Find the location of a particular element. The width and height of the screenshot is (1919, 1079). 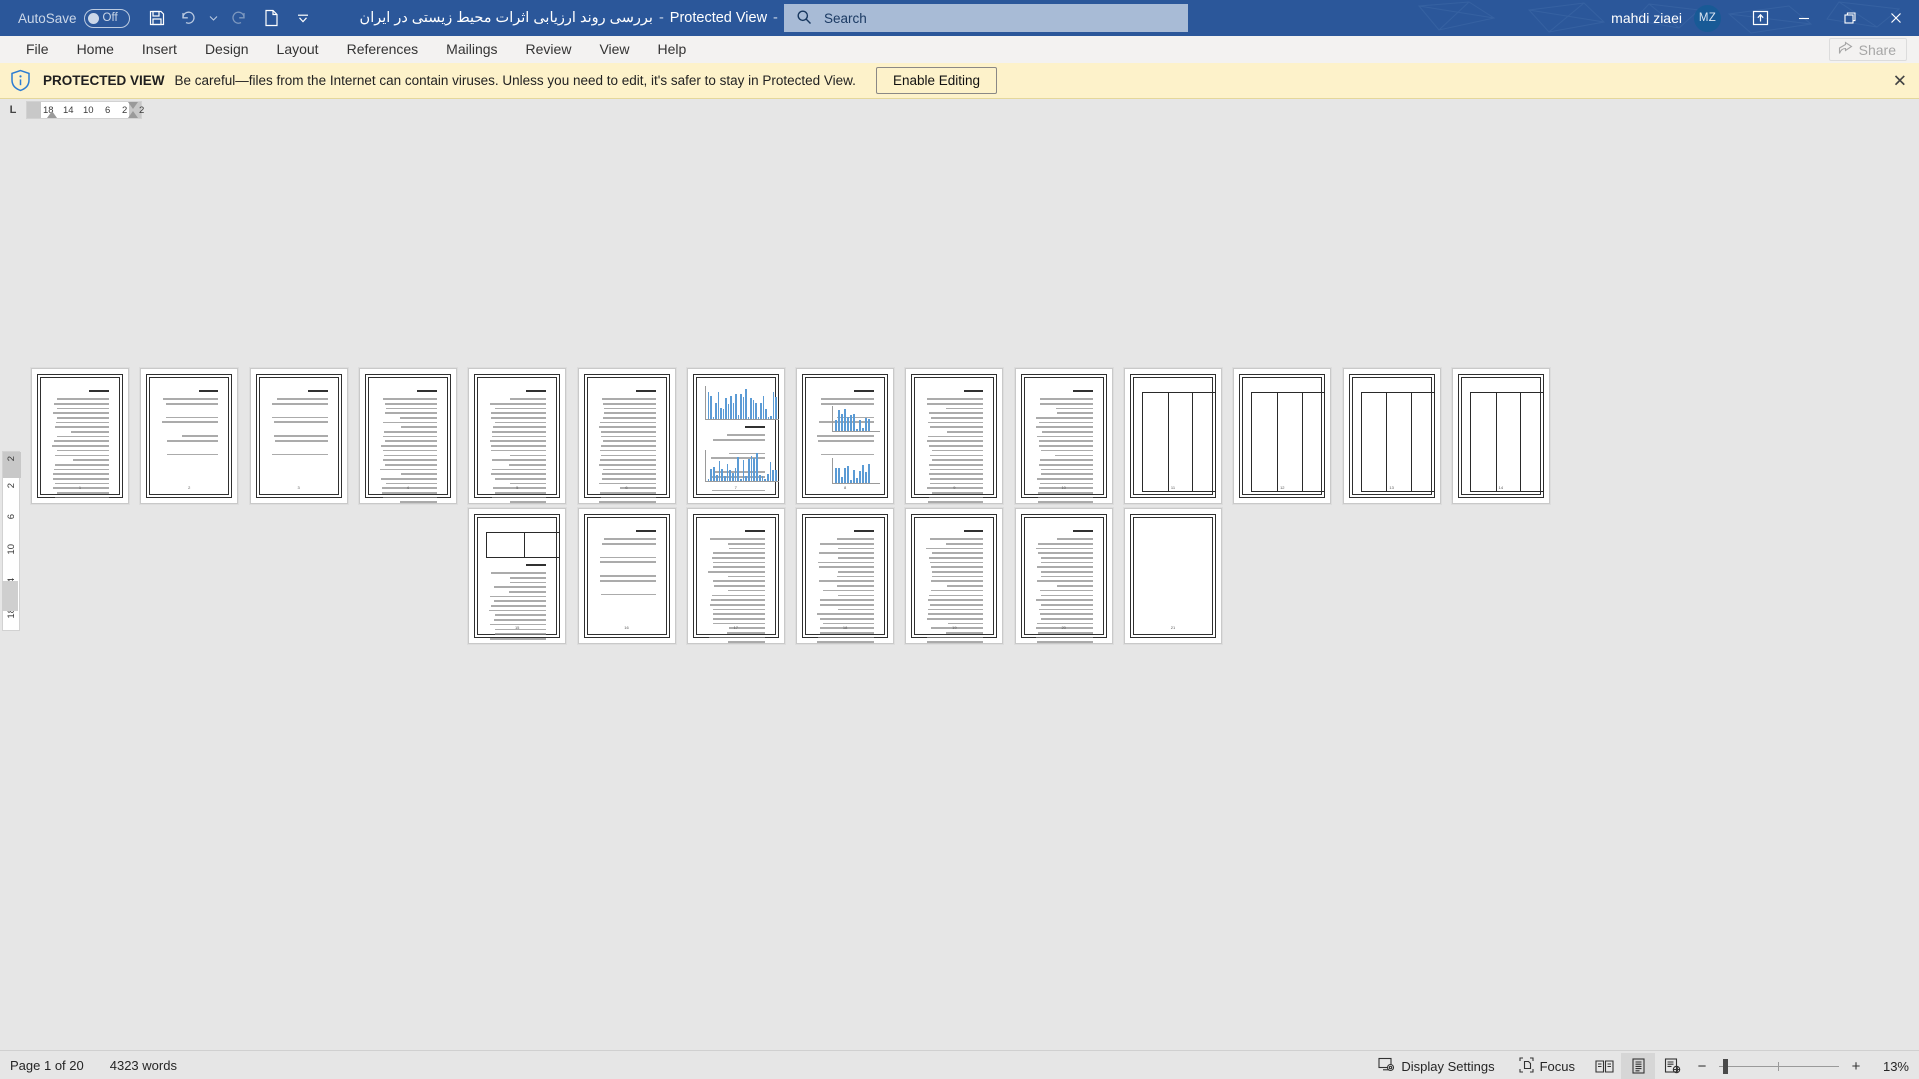

page-thumbnail: 14 is located at coordinates (1500, 436).